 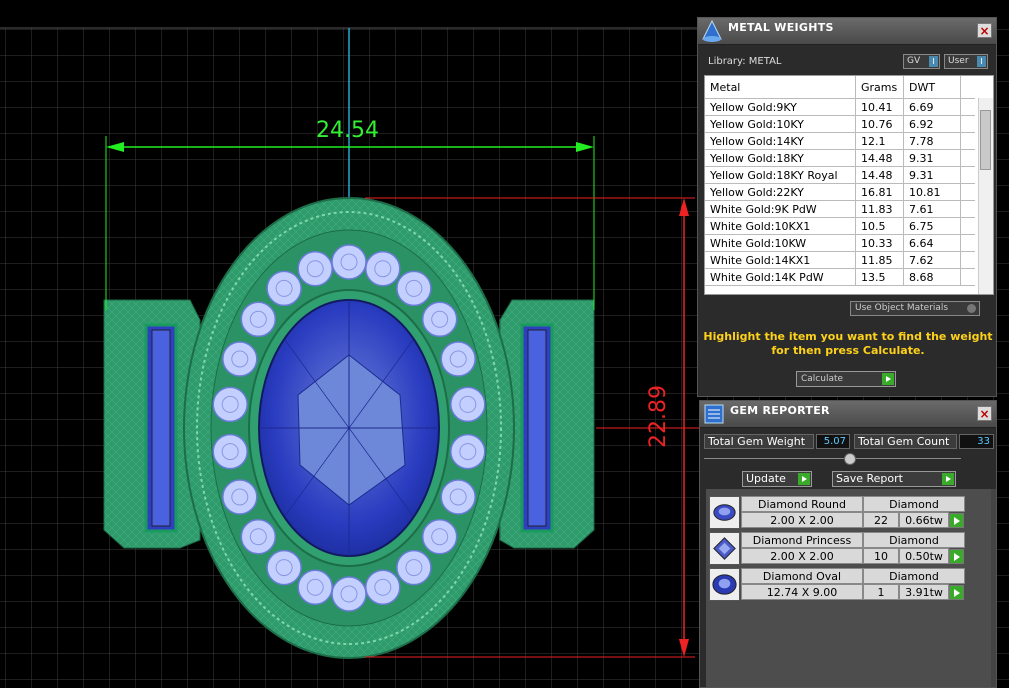 What do you see at coordinates (802, 504) in the screenshot?
I see `gem-name: Diamond Round` at bounding box center [802, 504].